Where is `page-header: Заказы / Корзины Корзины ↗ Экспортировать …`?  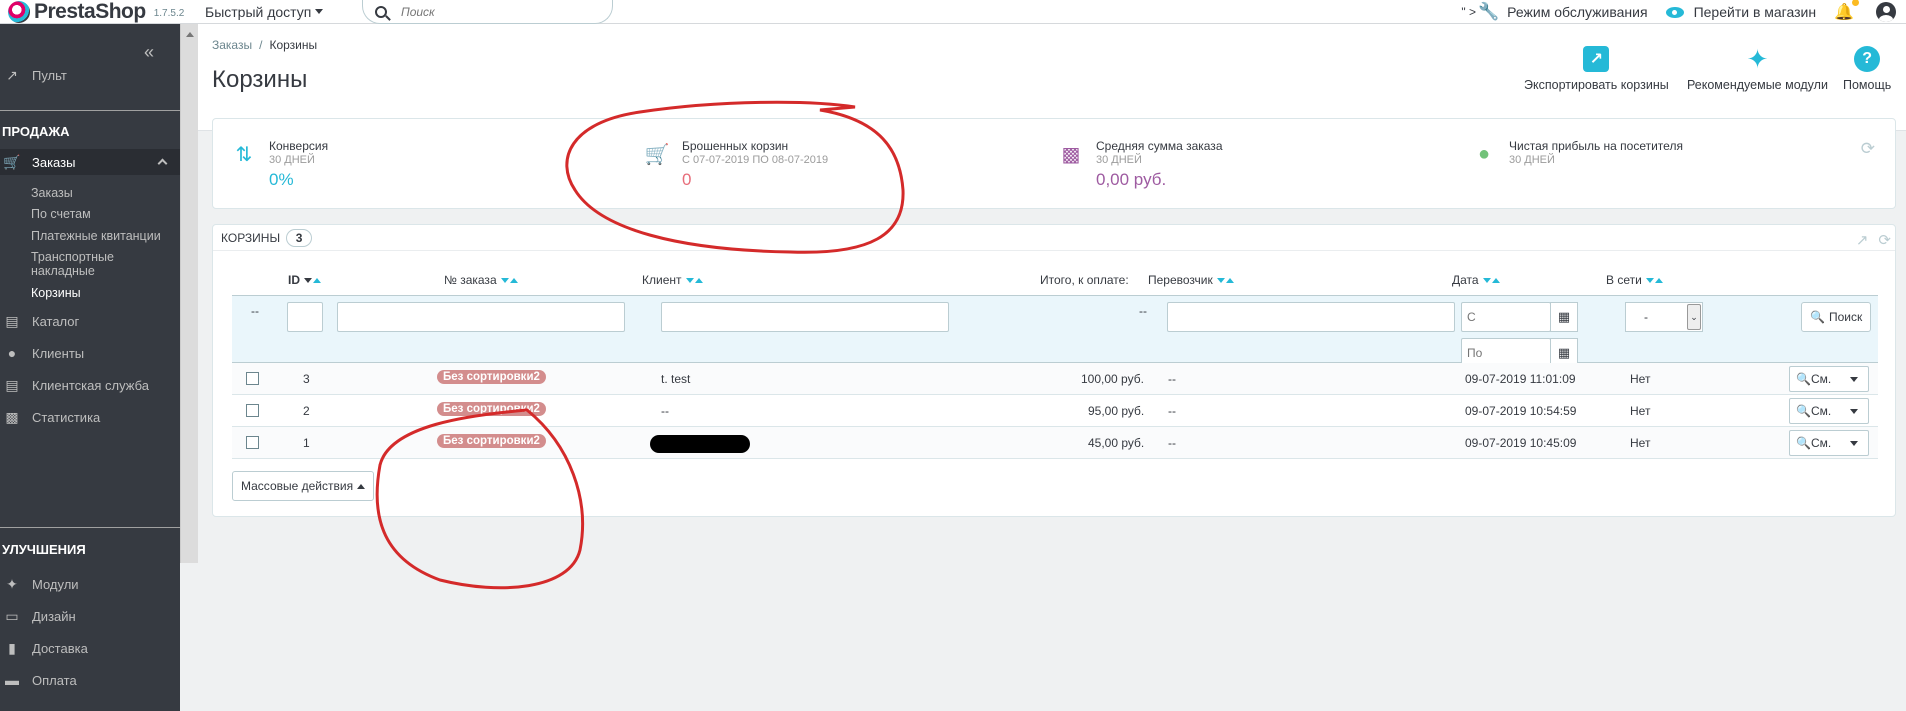
page-header: Заказы / Корзины Корзины ↗ Экспортировать … is located at coordinates (1052, 77).